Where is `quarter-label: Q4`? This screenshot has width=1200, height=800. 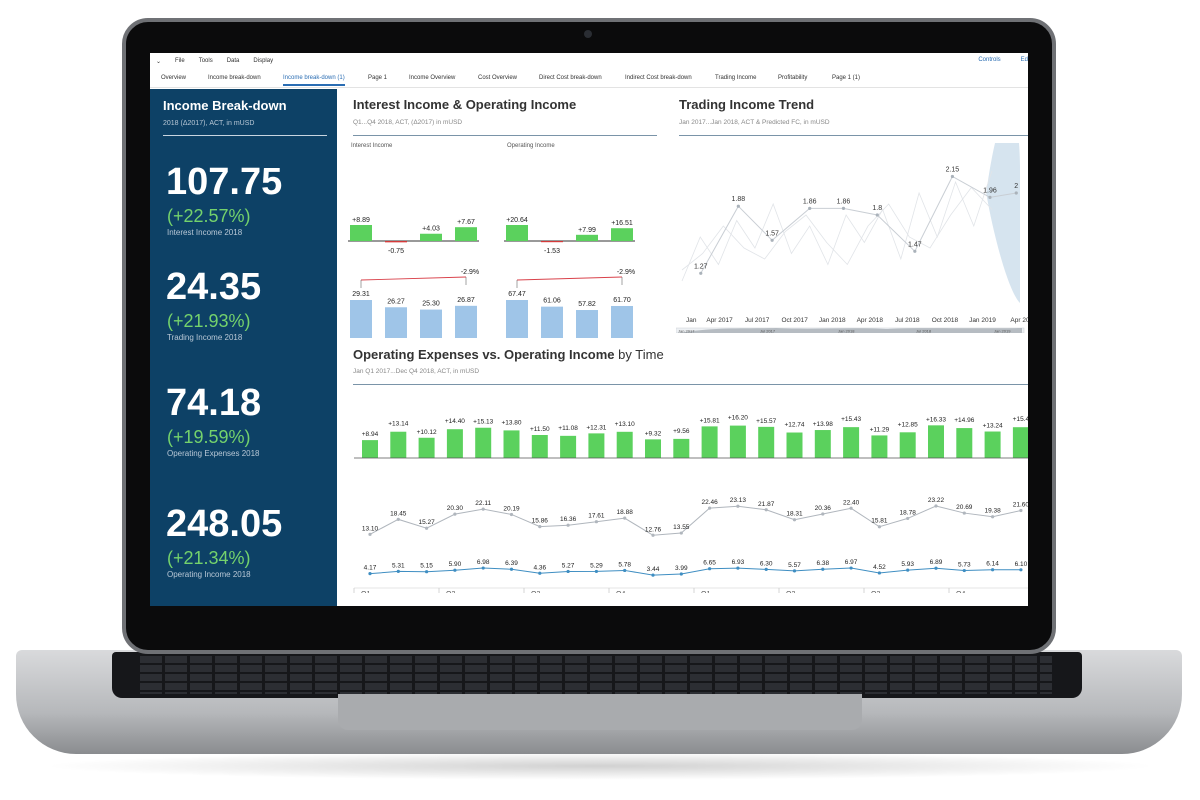 quarter-label: Q4 is located at coordinates (620, 592).